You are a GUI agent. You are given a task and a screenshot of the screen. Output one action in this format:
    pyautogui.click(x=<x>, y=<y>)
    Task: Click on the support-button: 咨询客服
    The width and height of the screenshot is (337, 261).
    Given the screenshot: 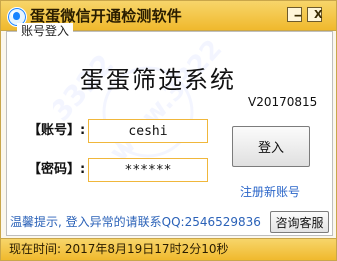 What is the action you would take?
    pyautogui.click(x=299, y=222)
    